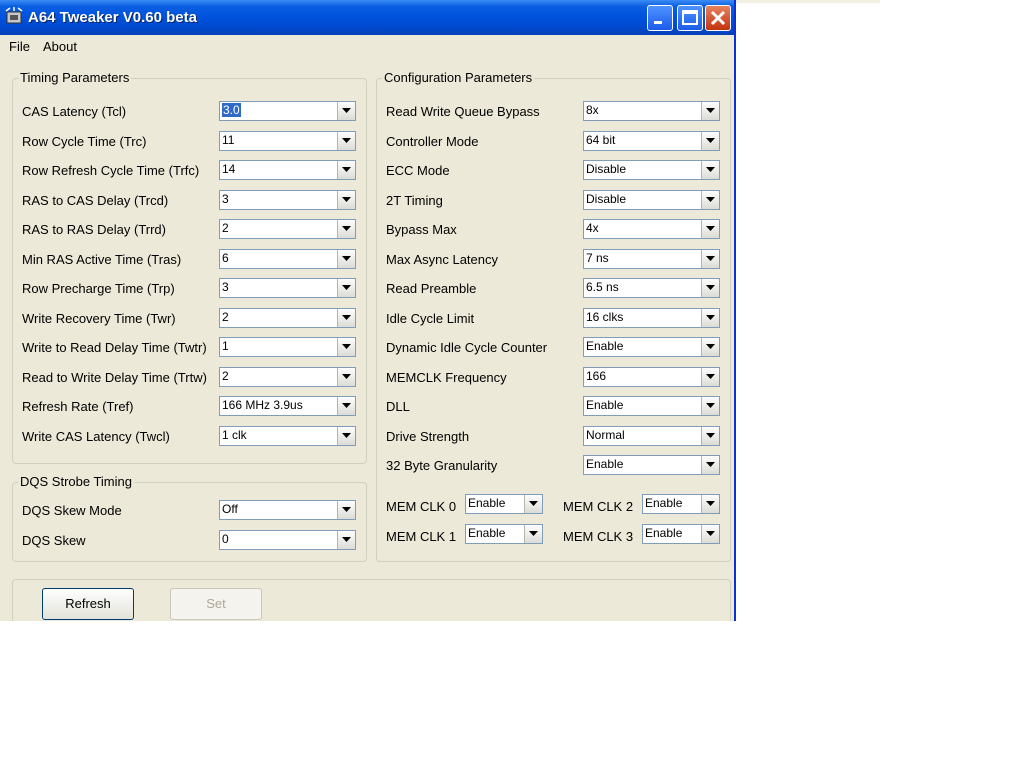  What do you see at coordinates (605, 346) in the screenshot?
I see `dynamic-idle-cycle-counter-value: Enable` at bounding box center [605, 346].